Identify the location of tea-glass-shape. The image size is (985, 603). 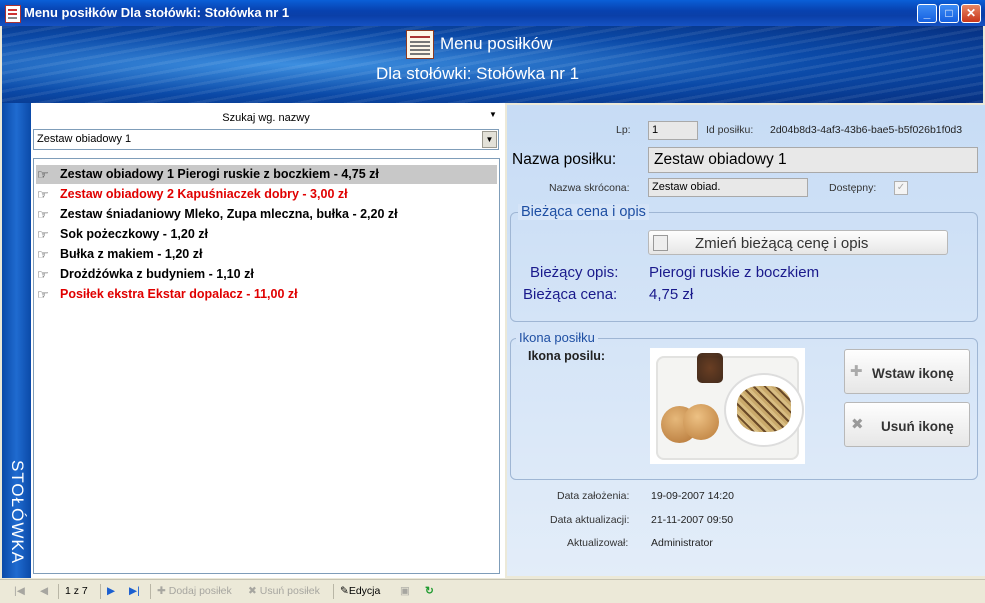
(710, 368).